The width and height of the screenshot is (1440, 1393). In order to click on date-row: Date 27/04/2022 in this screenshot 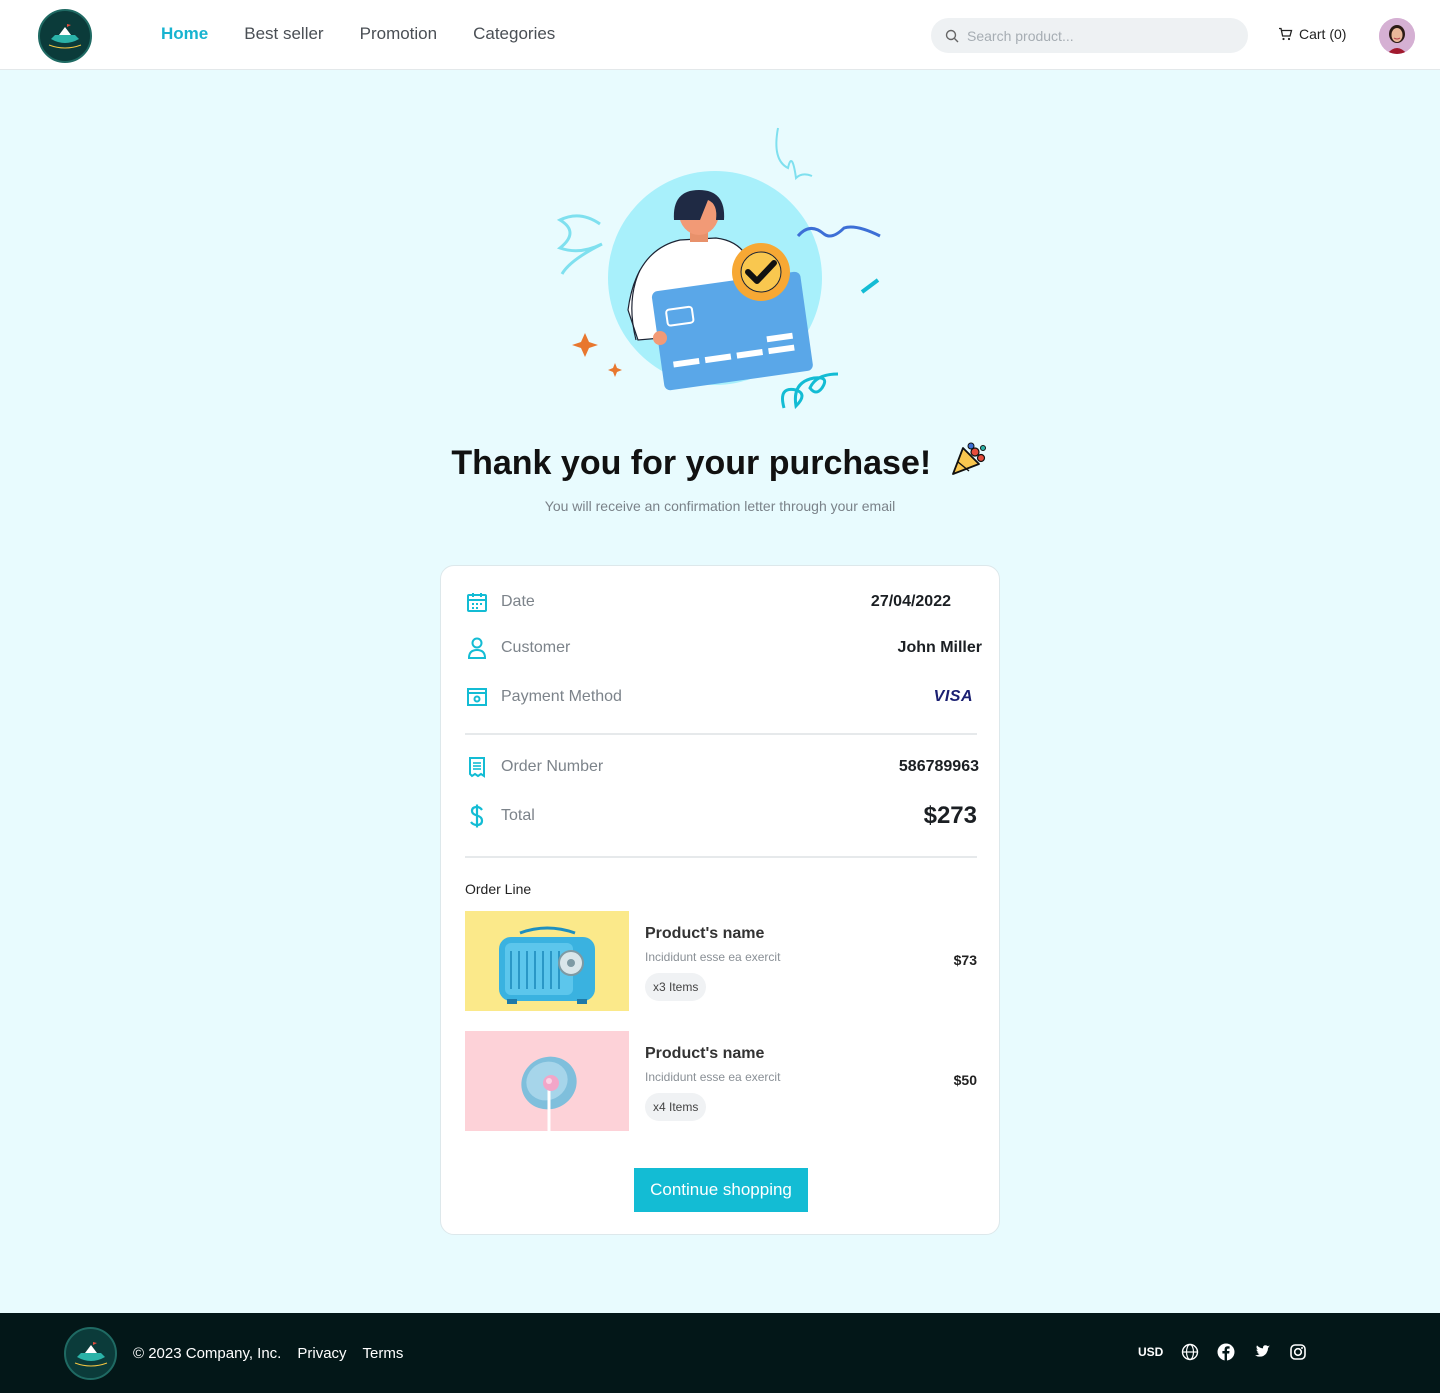, I will do `click(721, 602)`.